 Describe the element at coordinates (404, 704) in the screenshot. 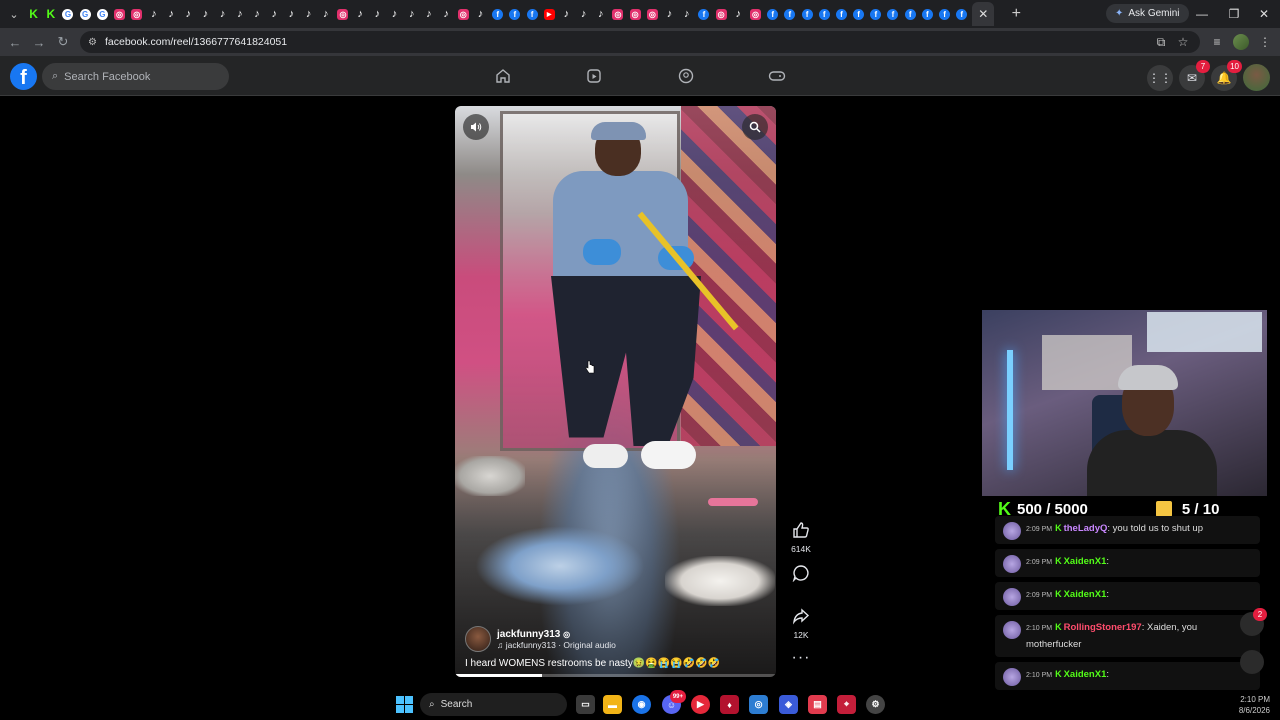

I see `windows-start-icon` at that location.